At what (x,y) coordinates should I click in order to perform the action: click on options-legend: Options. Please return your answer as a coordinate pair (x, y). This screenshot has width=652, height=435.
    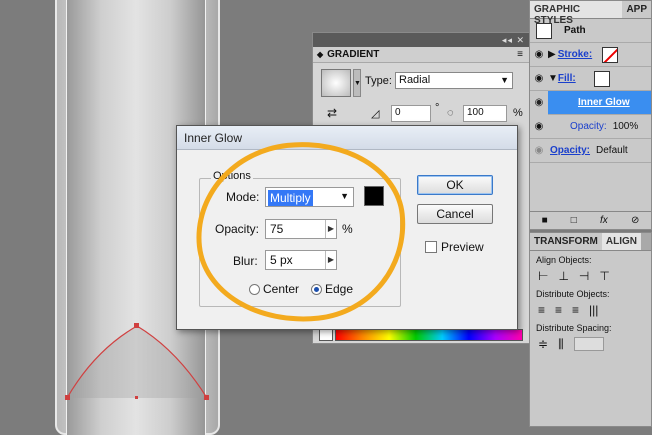
    Looking at the image, I should click on (232, 176).